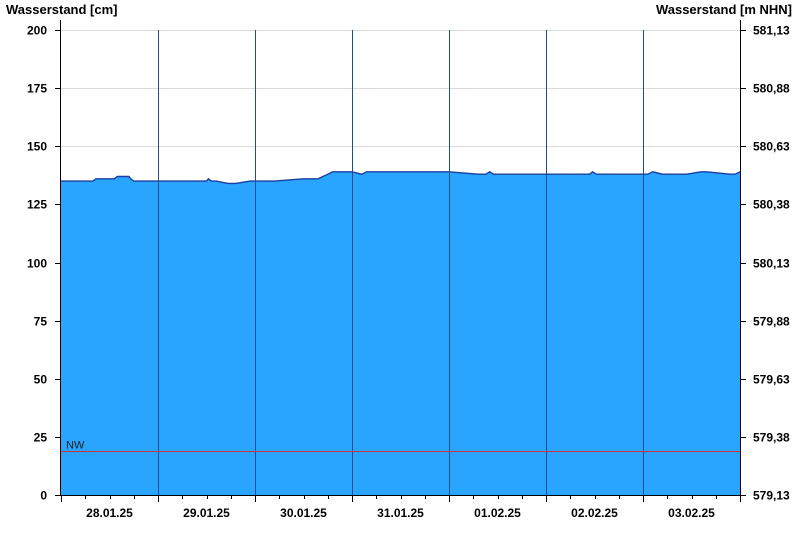 The height and width of the screenshot is (550, 800). What do you see at coordinates (41, 322) in the screenshot?
I see `left-tick-label: 75` at bounding box center [41, 322].